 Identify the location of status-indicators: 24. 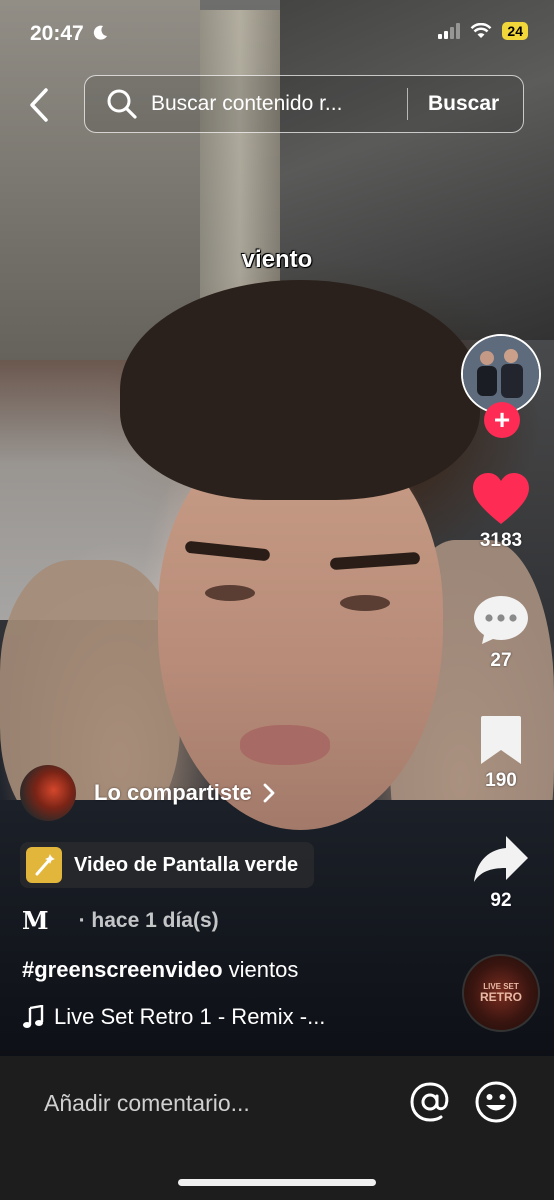
(483, 31).